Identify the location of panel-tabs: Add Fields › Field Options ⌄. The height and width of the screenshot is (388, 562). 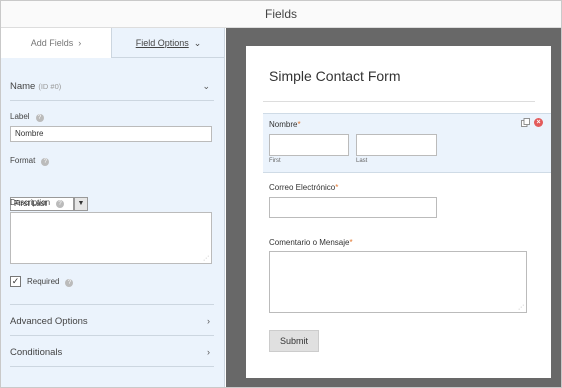
(113, 43).